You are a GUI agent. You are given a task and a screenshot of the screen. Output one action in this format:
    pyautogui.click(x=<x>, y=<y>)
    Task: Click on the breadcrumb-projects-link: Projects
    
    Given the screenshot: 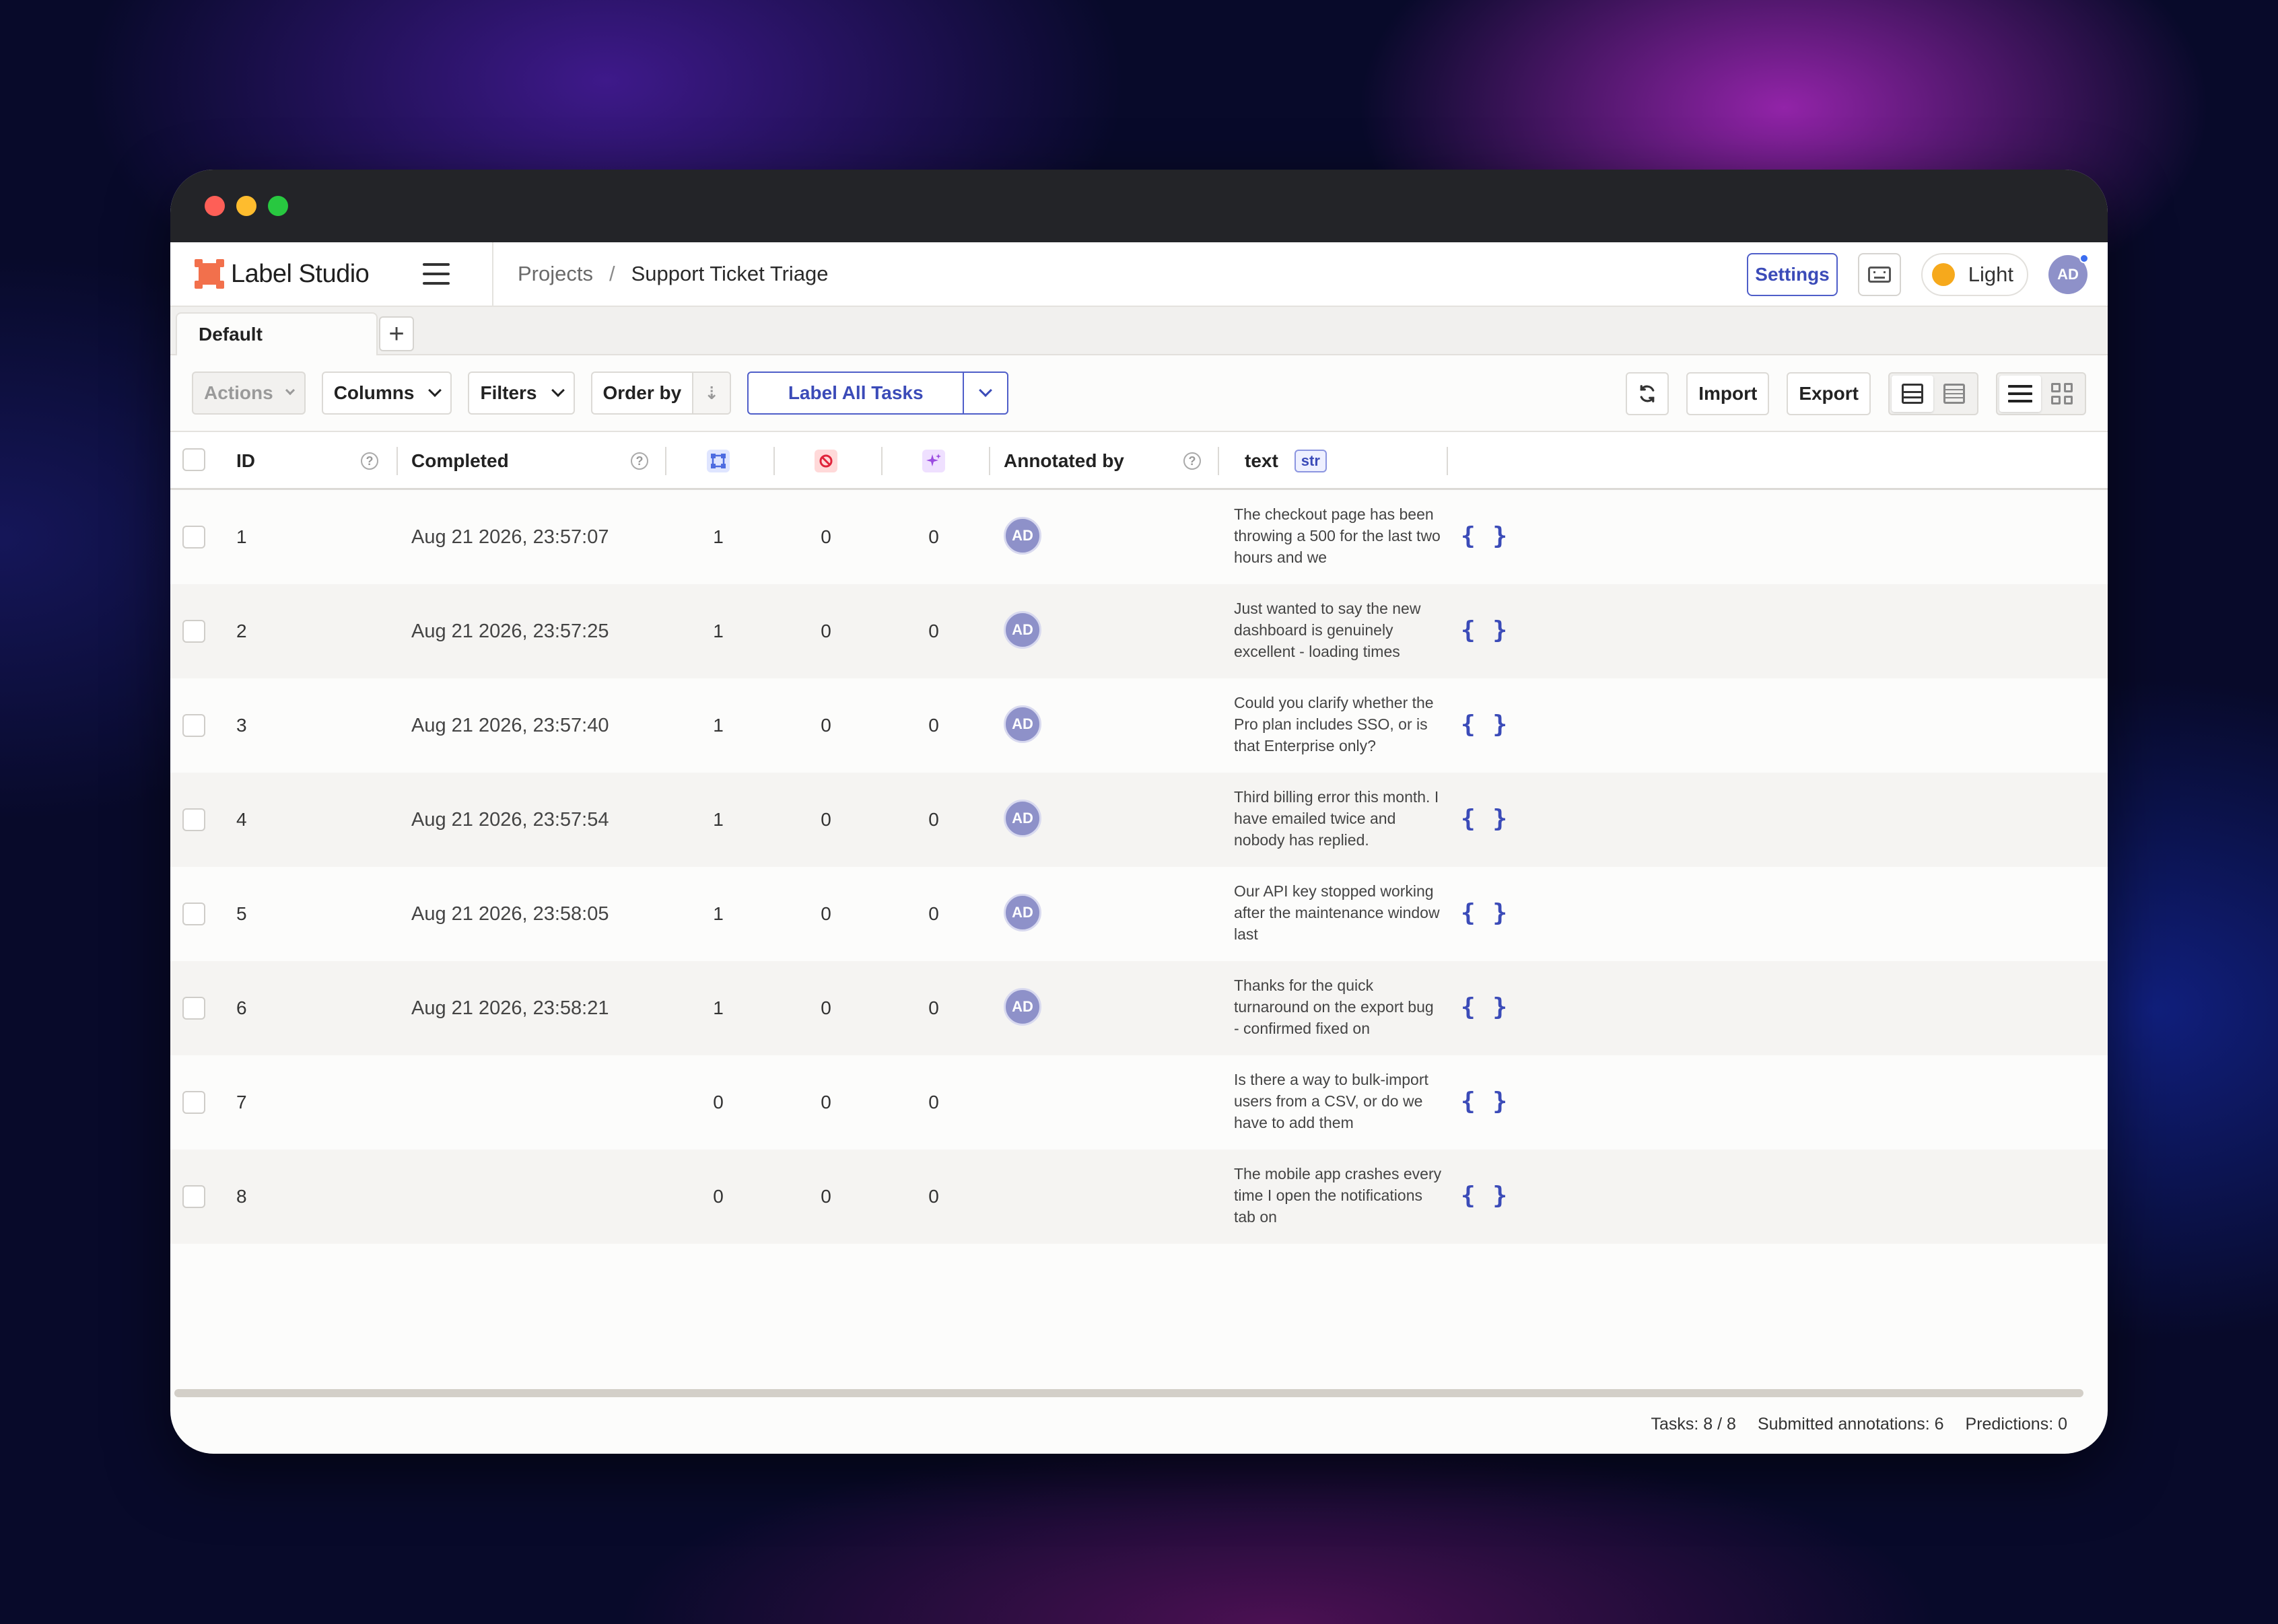 What is the action you would take?
    pyautogui.click(x=555, y=274)
    